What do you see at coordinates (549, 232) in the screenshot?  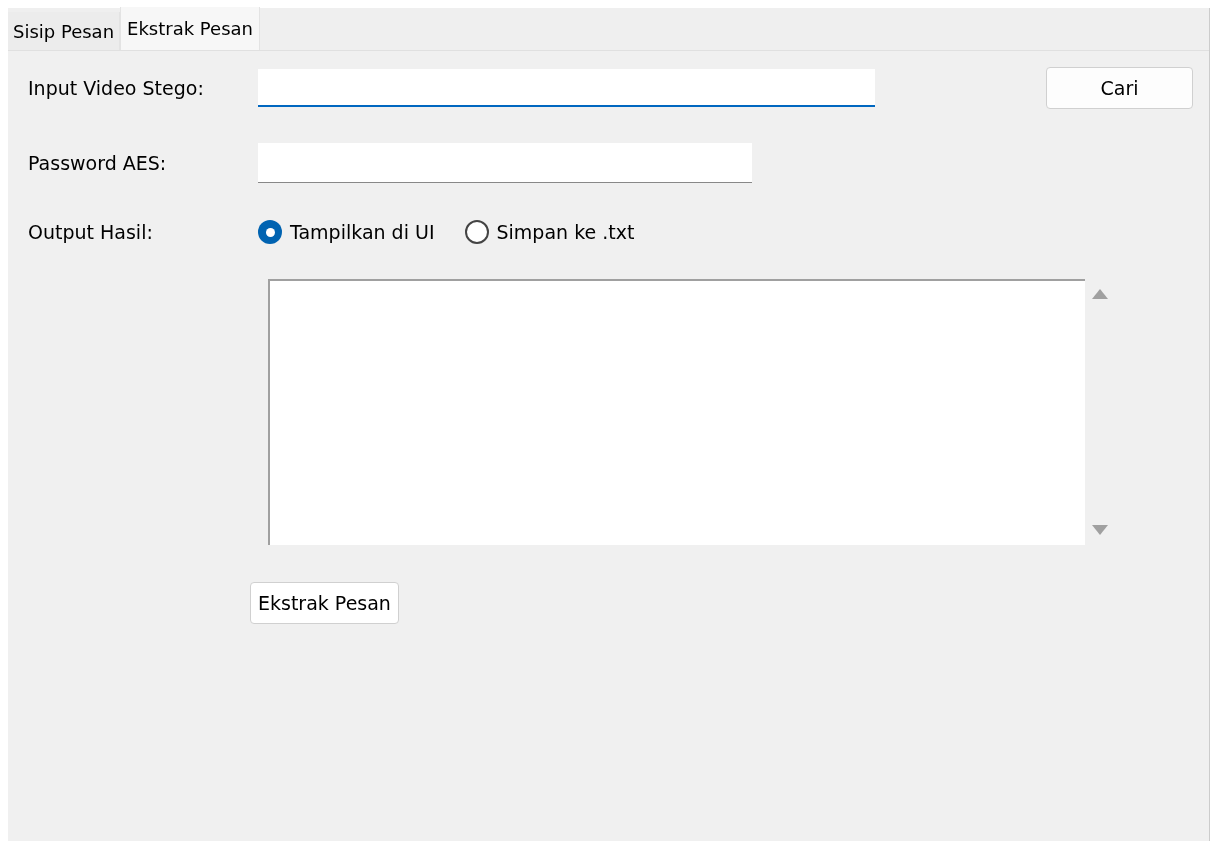 I see `radio-option: Simpan ke .txt` at bounding box center [549, 232].